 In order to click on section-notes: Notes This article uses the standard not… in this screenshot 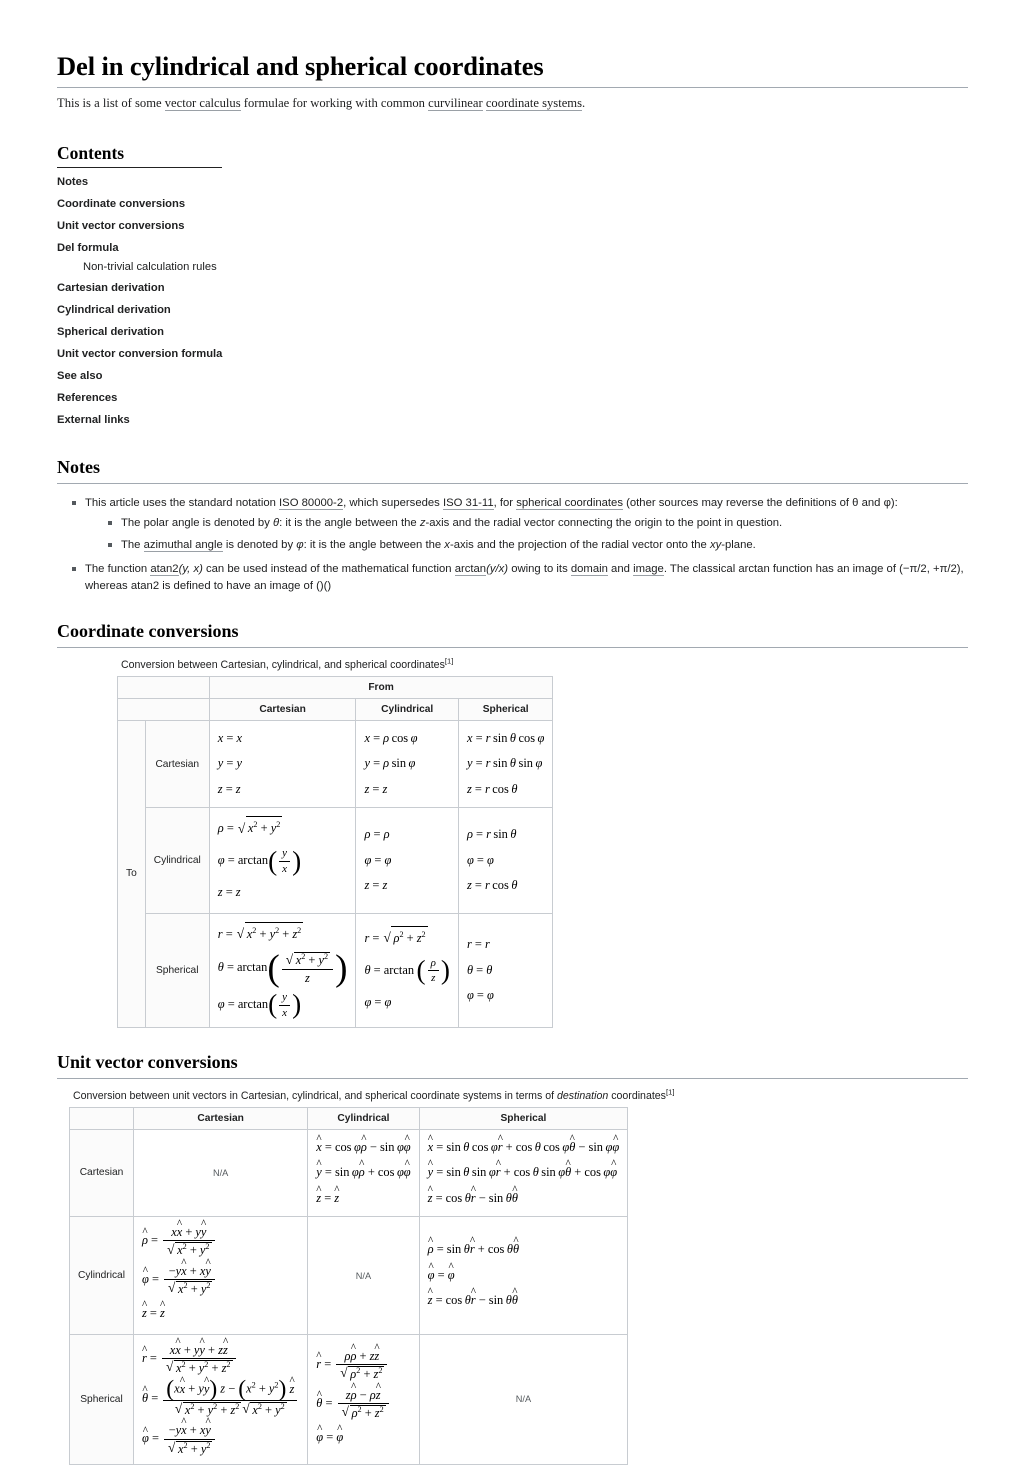, I will do `click(512, 527)`.